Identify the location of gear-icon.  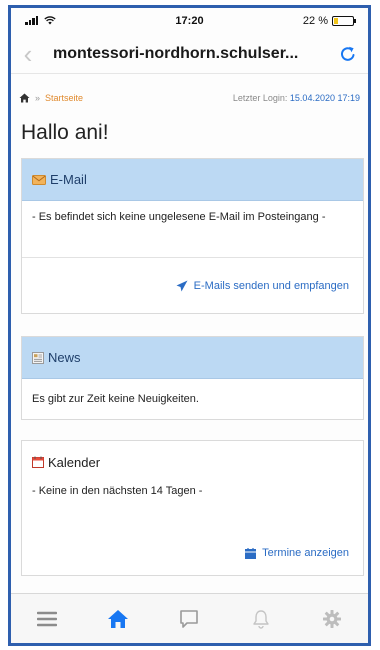
(332, 618).